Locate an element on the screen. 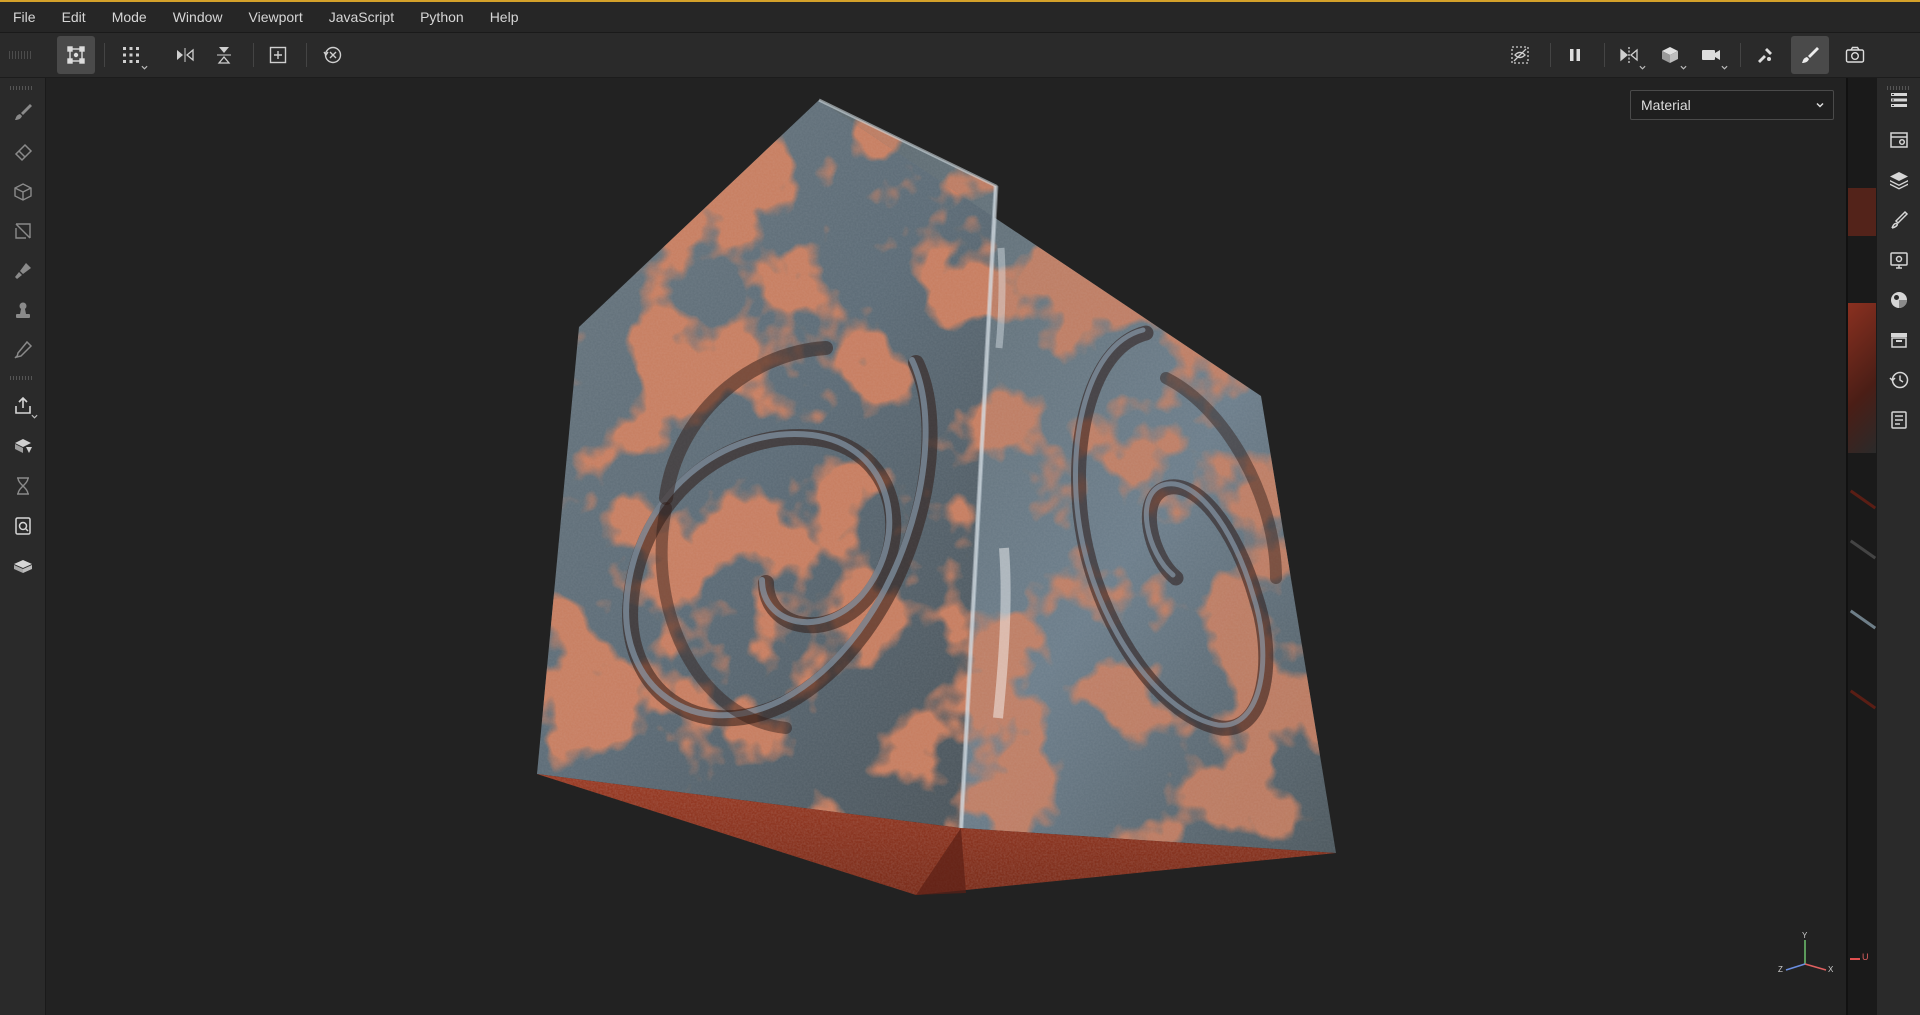  paint-brush-icon is located at coordinates (23, 112).